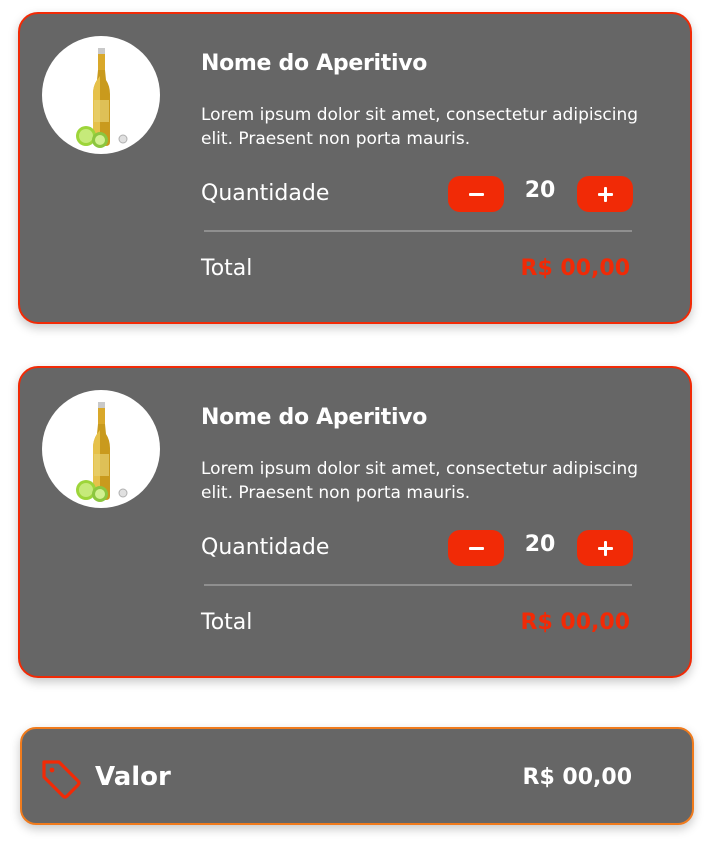 The width and height of the screenshot is (712, 850). I want to click on summary-label: Valor, so click(133, 777).